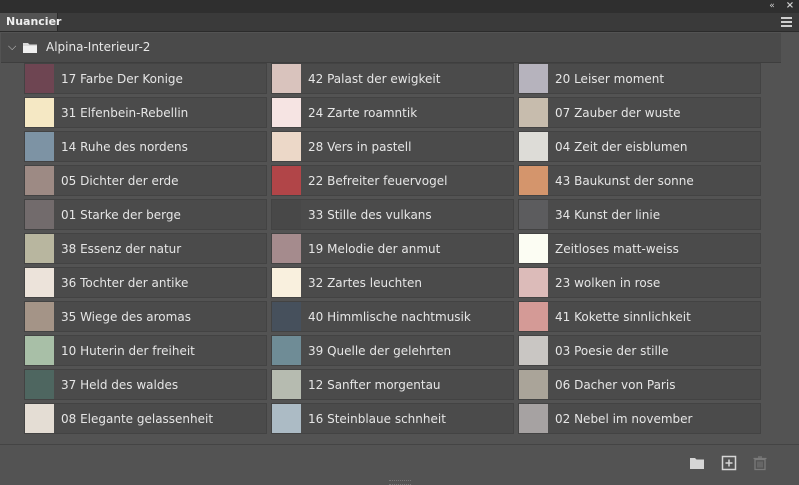 Image resolution: width=799 pixels, height=485 pixels. What do you see at coordinates (145, 214) in the screenshot?
I see `swatch-item: 01 Starke der berge` at bounding box center [145, 214].